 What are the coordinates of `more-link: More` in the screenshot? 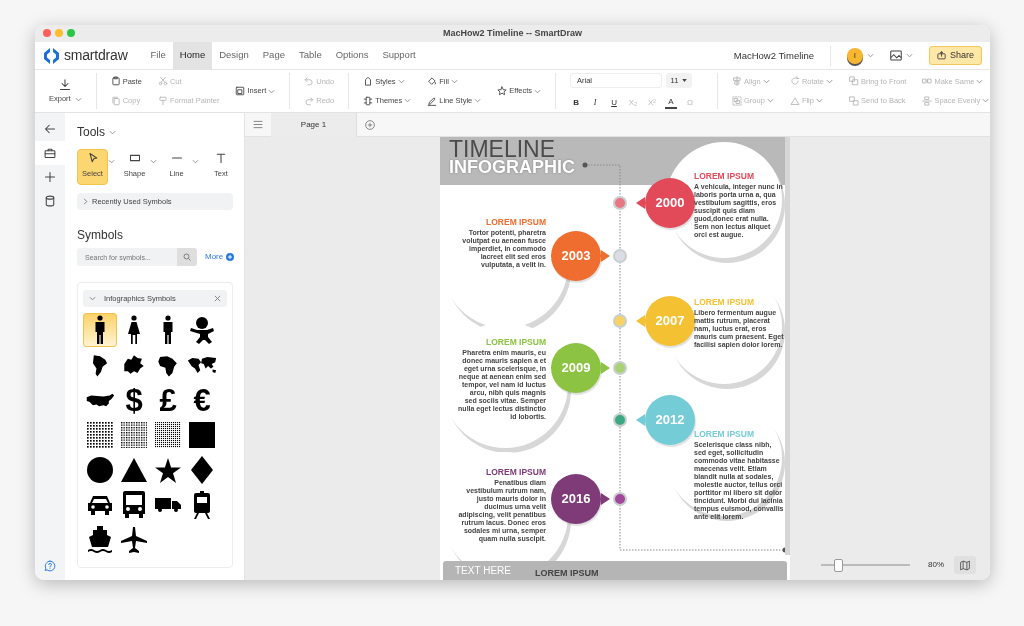 It's located at (220, 257).